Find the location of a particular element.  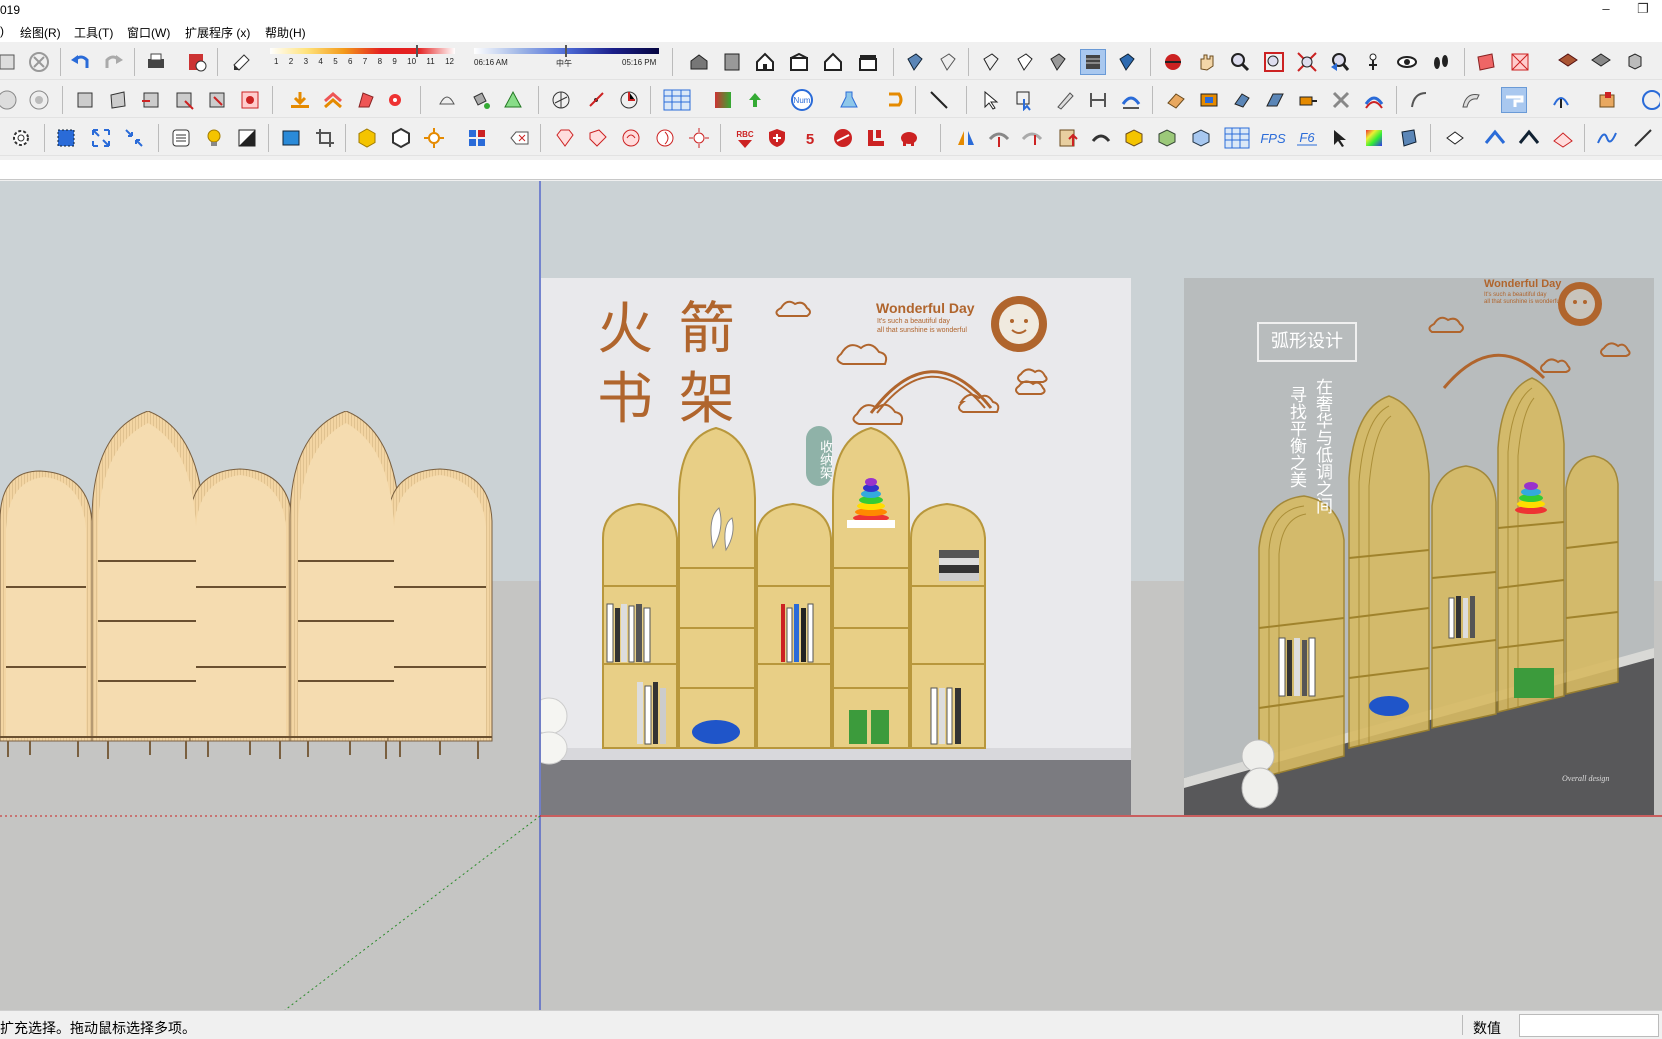

wave-icon is located at coordinates (1607, 138).